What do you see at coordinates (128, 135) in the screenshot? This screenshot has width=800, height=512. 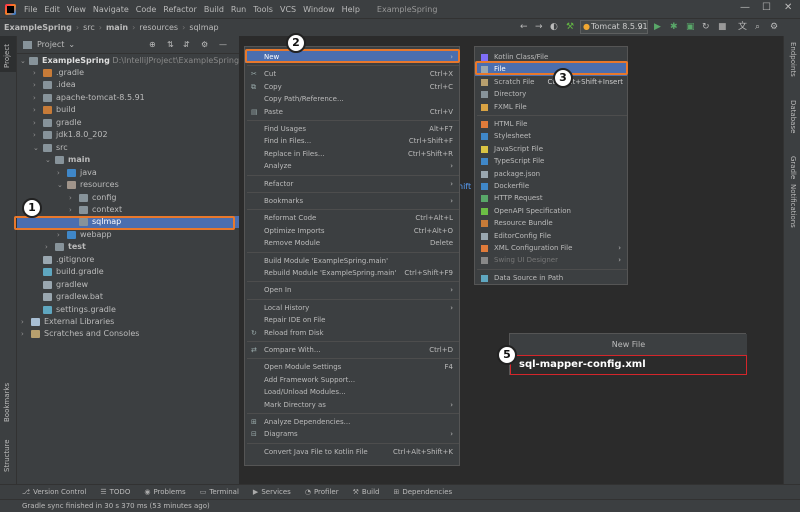 I see `tree-row-jdk1-8-0-202: › jdk1.8.0_202` at bounding box center [128, 135].